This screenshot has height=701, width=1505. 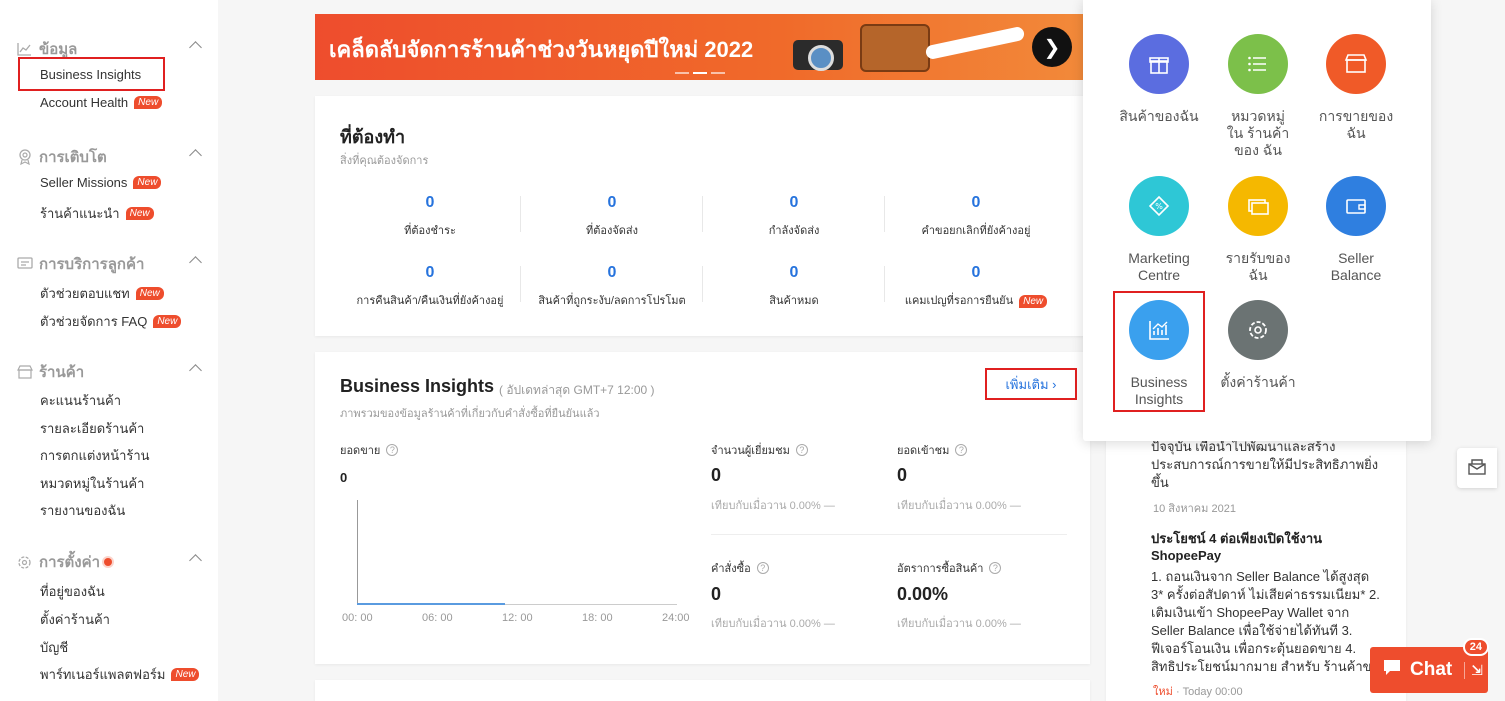 I want to click on stat-cancel-requests: 0 คำขอยกเลิกที่ยังค้างอยู่, so click(x=976, y=216).